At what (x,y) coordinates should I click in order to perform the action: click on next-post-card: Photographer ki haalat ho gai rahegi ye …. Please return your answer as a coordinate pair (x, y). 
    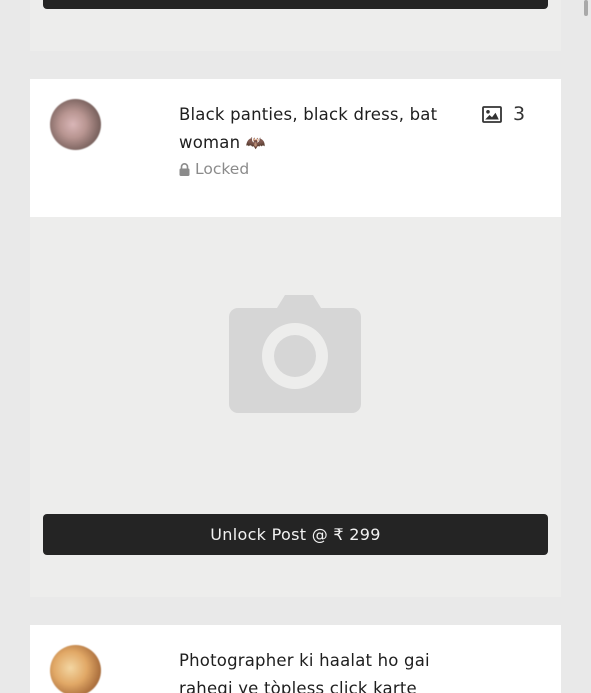
    Looking at the image, I should click on (295, 659).